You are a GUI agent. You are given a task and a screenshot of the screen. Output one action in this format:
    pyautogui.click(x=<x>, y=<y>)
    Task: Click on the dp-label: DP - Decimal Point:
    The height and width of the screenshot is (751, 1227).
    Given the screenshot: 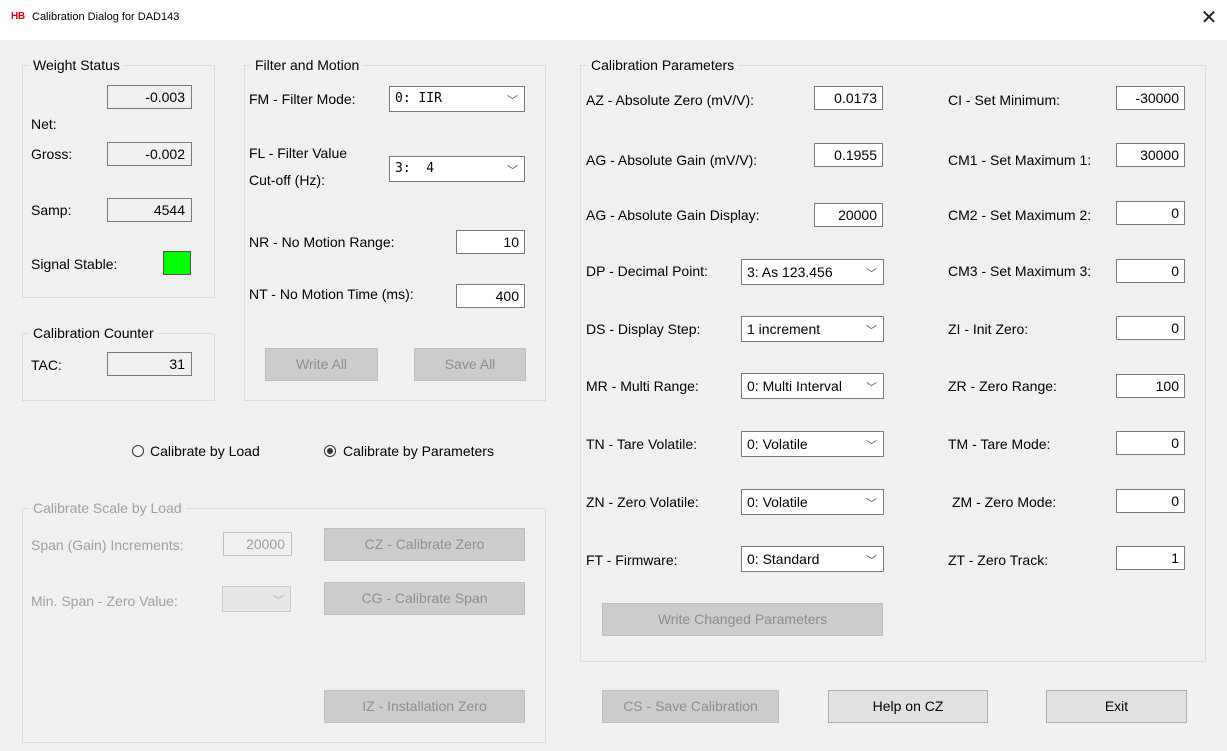 What is the action you would take?
    pyautogui.click(x=647, y=271)
    